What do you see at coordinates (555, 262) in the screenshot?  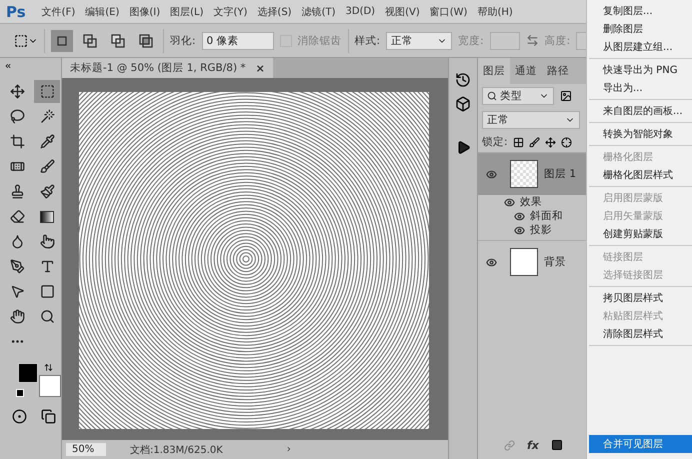 I see `layer-name: 背景` at bounding box center [555, 262].